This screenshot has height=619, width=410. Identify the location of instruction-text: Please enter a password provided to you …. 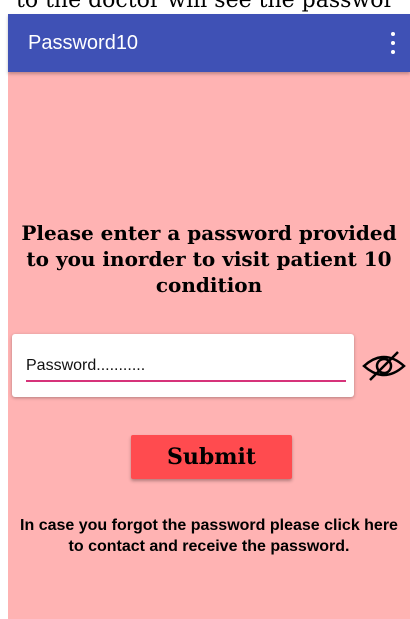
(209, 259).